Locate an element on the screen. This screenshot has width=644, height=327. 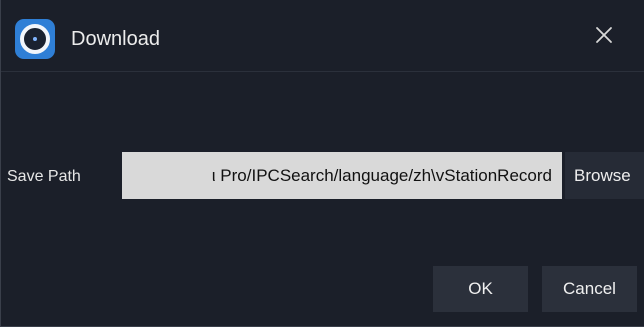
cancel-button: Cancel is located at coordinates (589, 289).